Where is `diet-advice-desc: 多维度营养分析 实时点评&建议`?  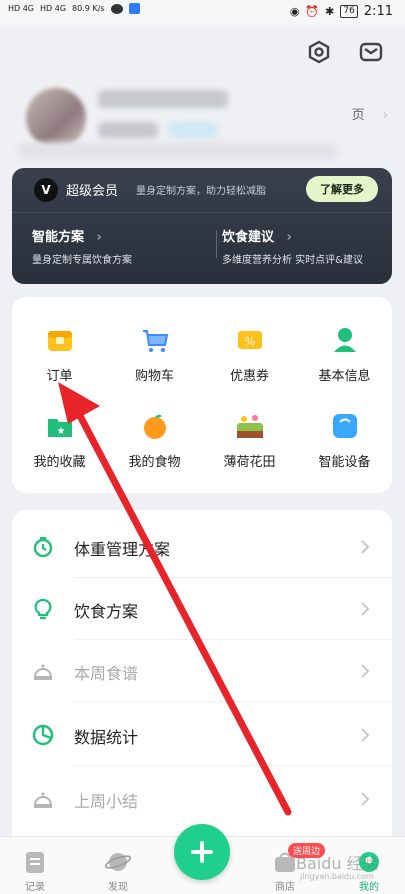 diet-advice-desc: 多维度营养分析 实时点评&建议 is located at coordinates (292, 260).